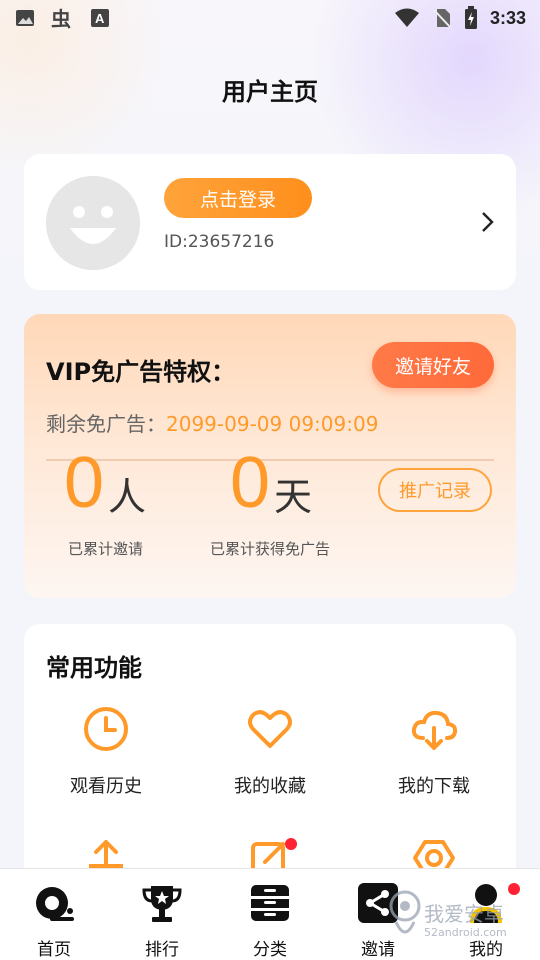 This screenshot has width=540, height=960. I want to click on user-id: ID:23657216, so click(219, 242).